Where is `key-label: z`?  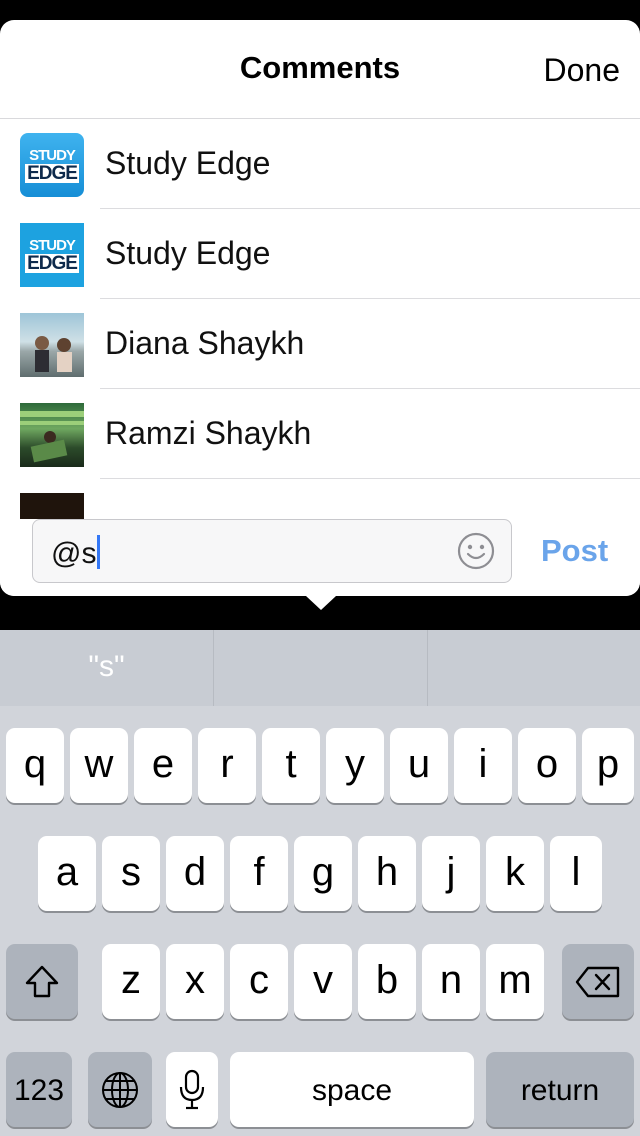 key-label: z is located at coordinates (131, 980).